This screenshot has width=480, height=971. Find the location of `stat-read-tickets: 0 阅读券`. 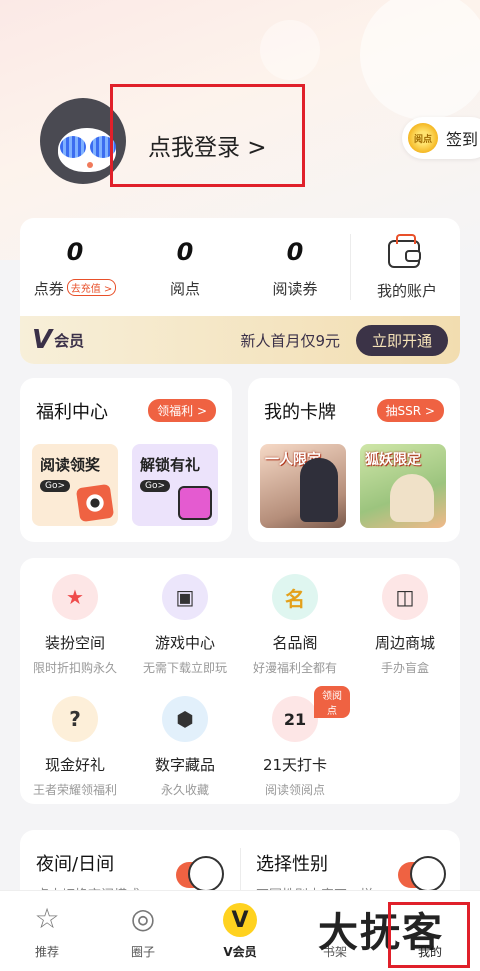

stat-read-tickets: 0 阅读券 is located at coordinates (295, 268).